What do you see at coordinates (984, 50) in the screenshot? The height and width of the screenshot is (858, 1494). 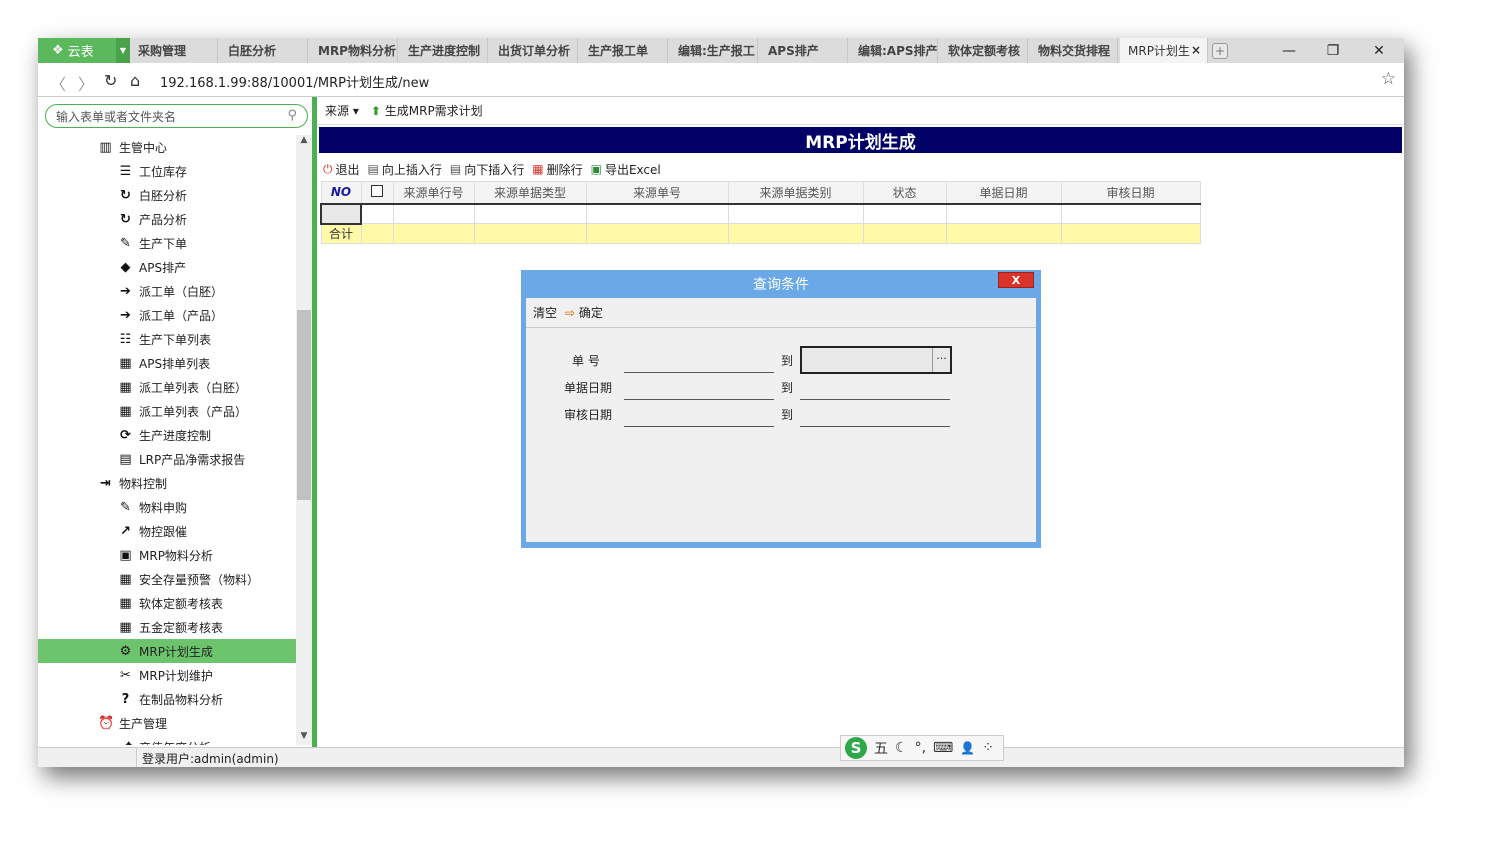 I see `browser-tab: 软体定额考核` at bounding box center [984, 50].